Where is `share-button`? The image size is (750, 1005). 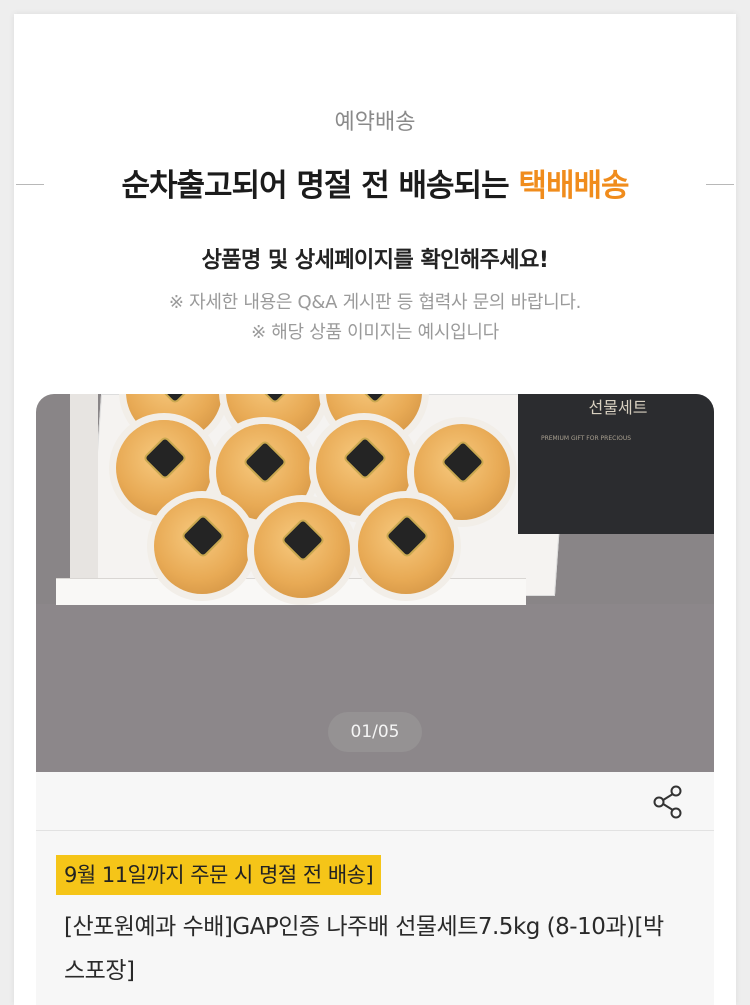 share-button is located at coordinates (668, 802).